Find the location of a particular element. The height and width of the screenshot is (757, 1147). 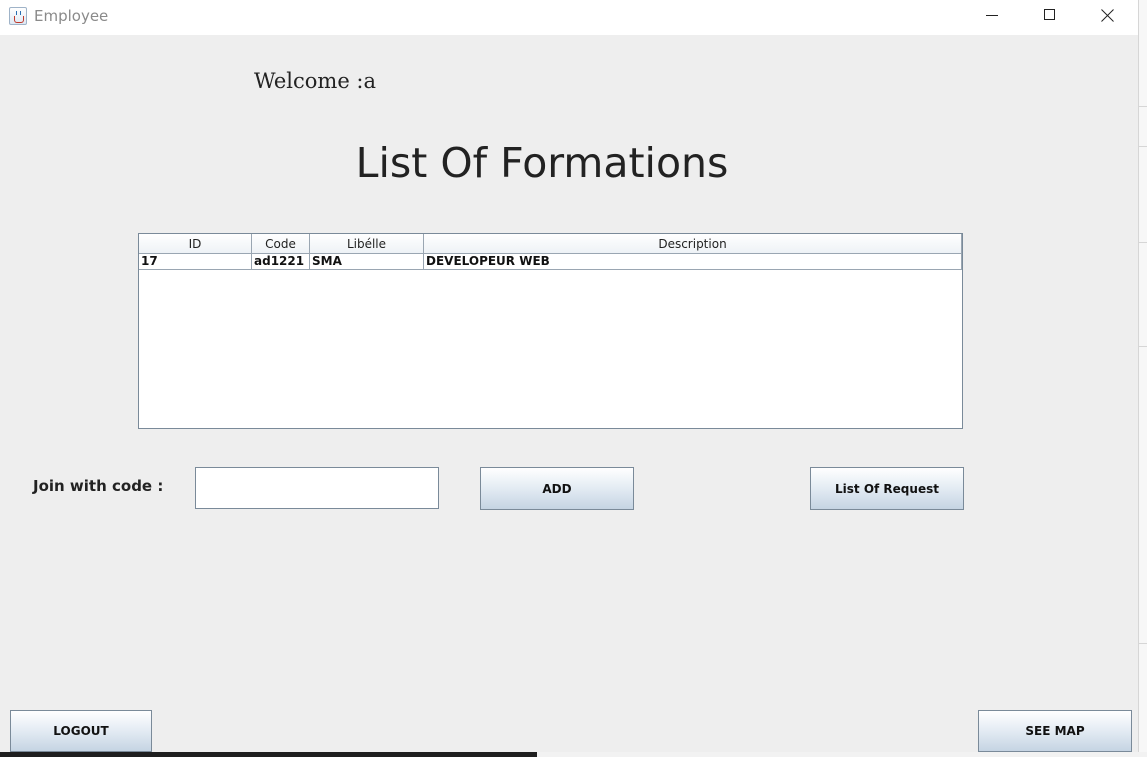

table-cell-id: 17 is located at coordinates (195, 262).